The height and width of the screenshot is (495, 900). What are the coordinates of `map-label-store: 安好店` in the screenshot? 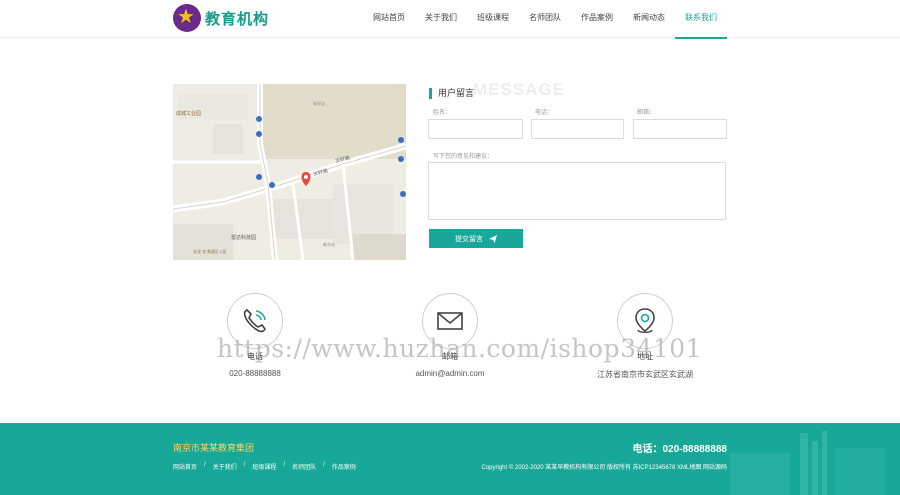 It's located at (319, 103).